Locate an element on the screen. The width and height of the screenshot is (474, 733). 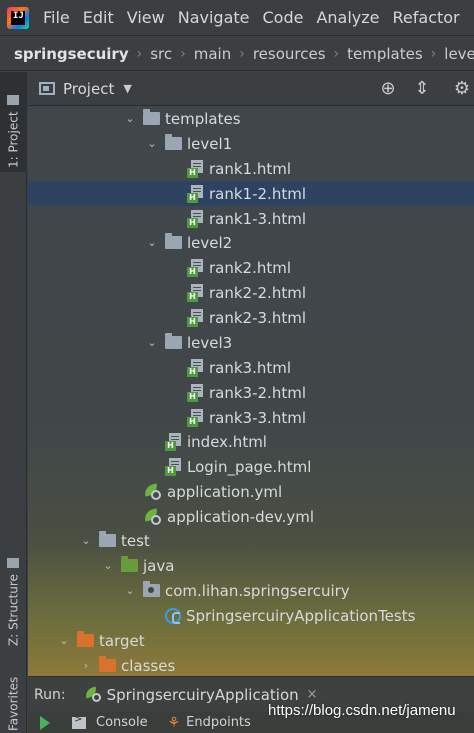
tree-item-application-yml: ⌄ application.yml is located at coordinates (251, 491).